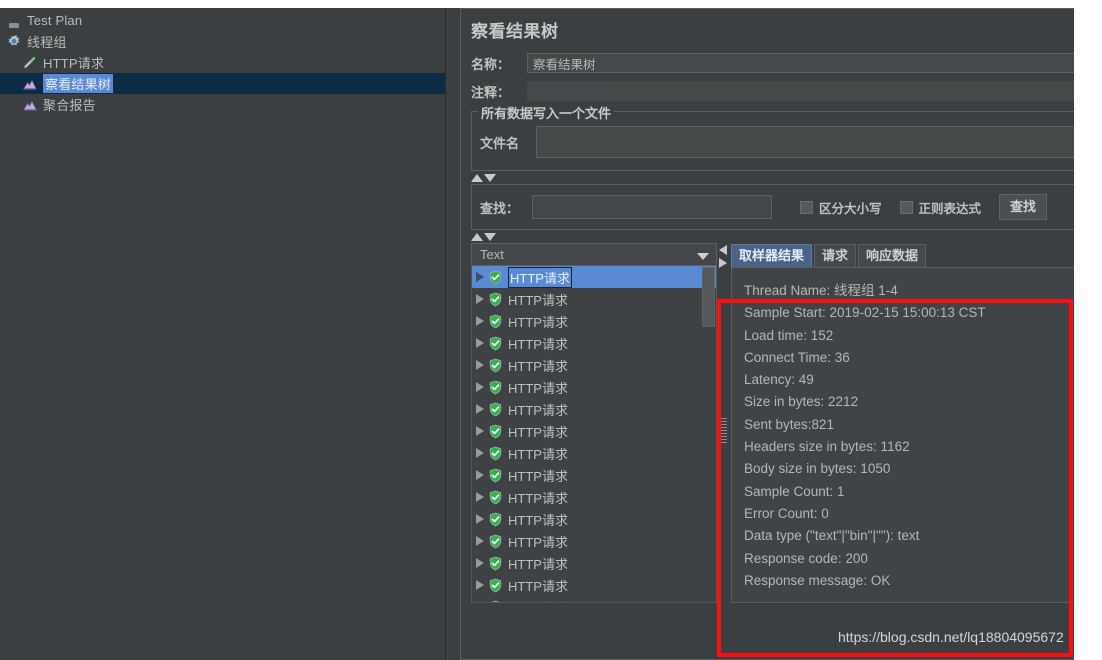 This screenshot has height=660, width=1102. Describe the element at coordinates (786, 207) in the screenshot. I see `search-bar: 查找： 区分大小写 正则表达式 查找` at that location.